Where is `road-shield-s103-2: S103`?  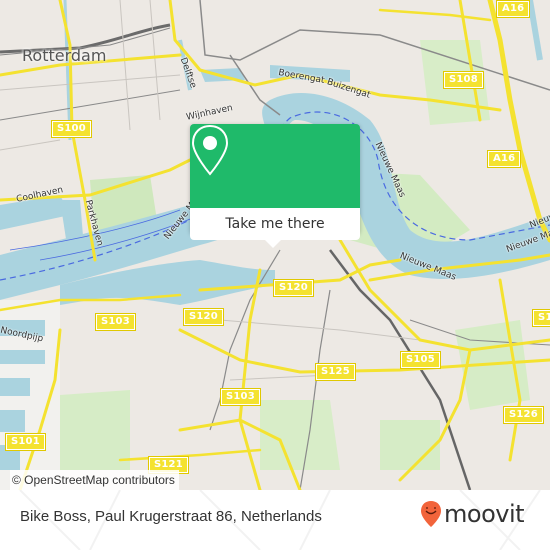 road-shield-s103-2: S103 is located at coordinates (240, 397).